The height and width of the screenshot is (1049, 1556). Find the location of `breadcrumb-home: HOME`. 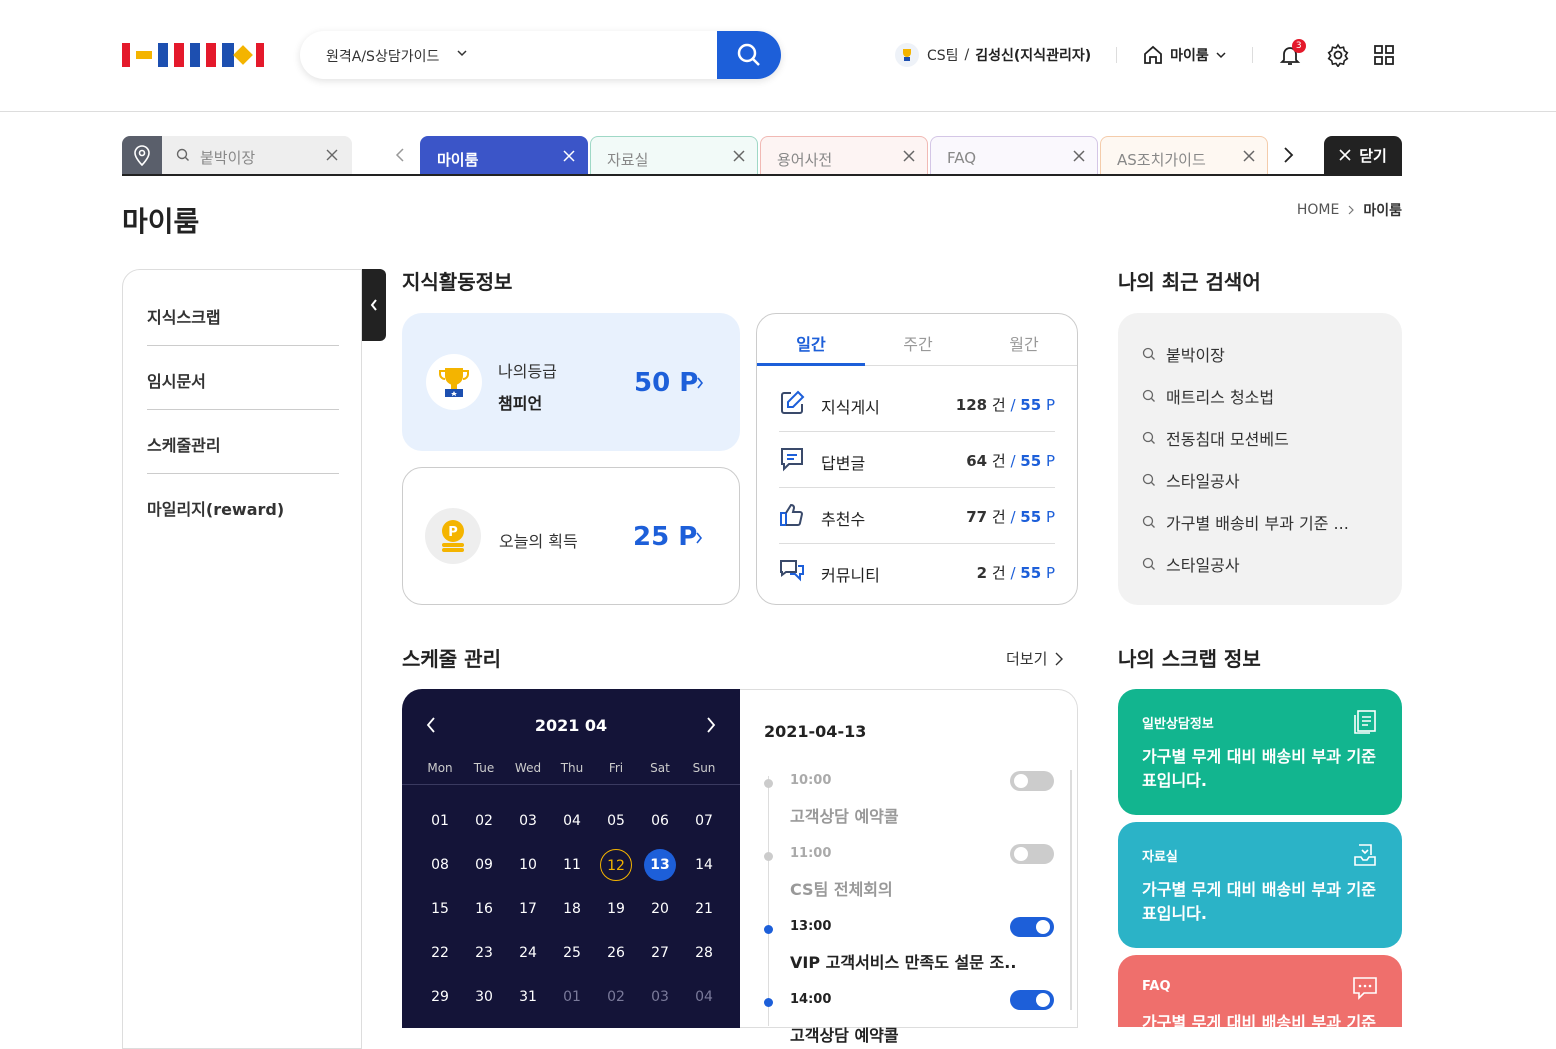

breadcrumb-home: HOME is located at coordinates (1318, 210).